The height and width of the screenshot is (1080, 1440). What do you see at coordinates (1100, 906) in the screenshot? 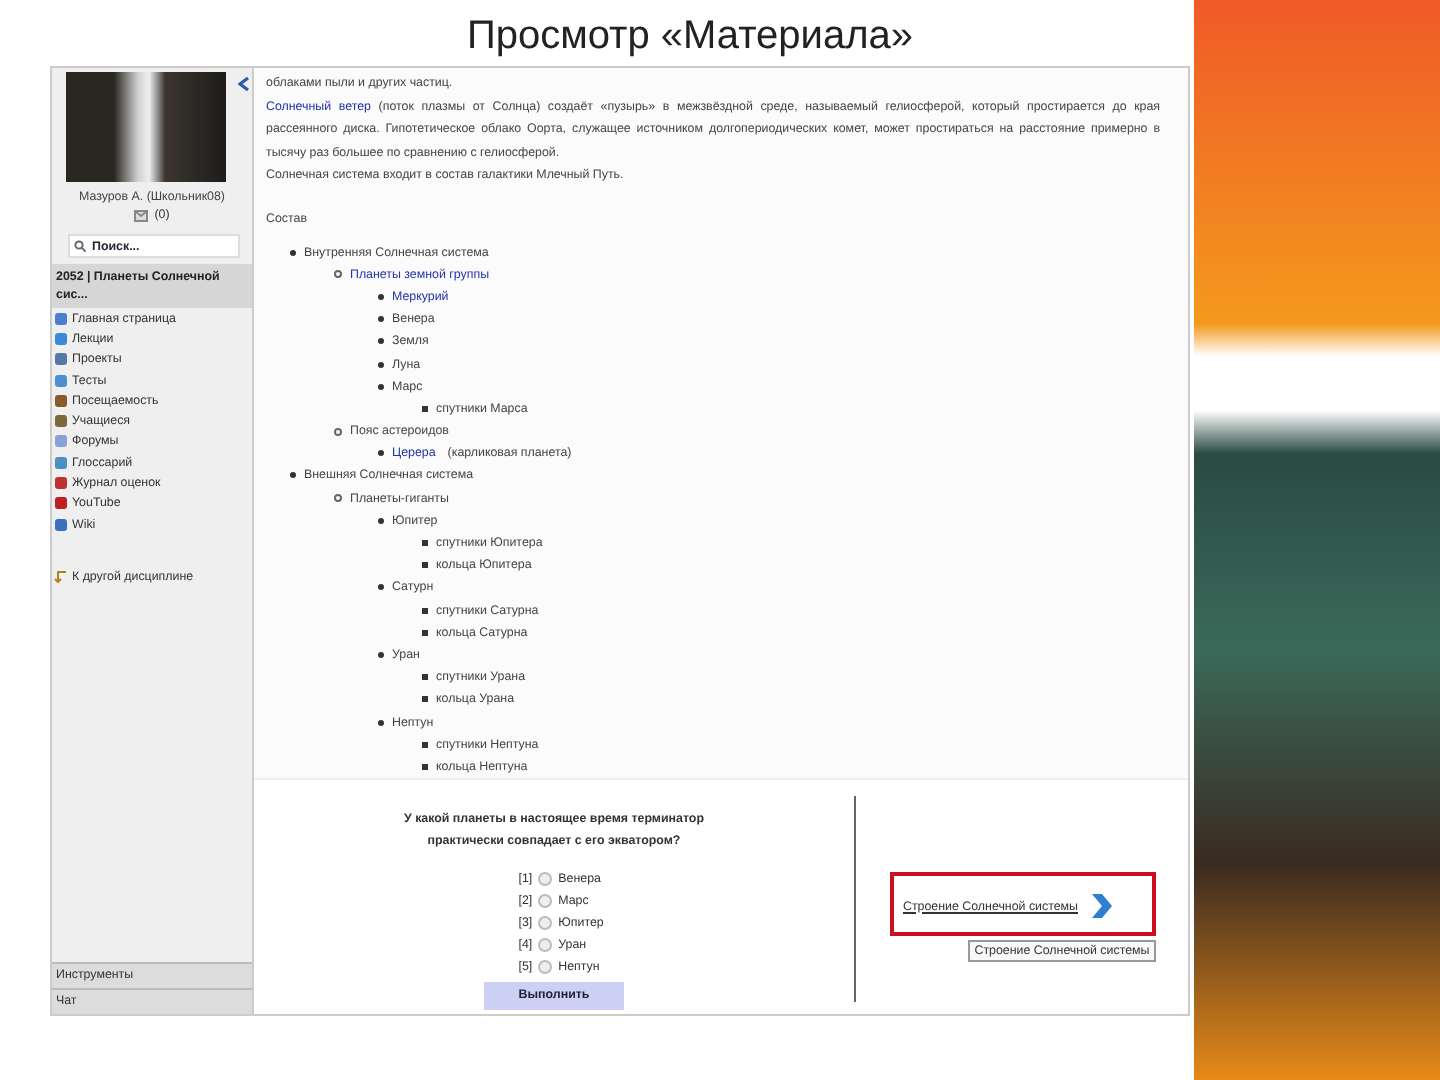
I see `chevron-right-icon` at bounding box center [1100, 906].